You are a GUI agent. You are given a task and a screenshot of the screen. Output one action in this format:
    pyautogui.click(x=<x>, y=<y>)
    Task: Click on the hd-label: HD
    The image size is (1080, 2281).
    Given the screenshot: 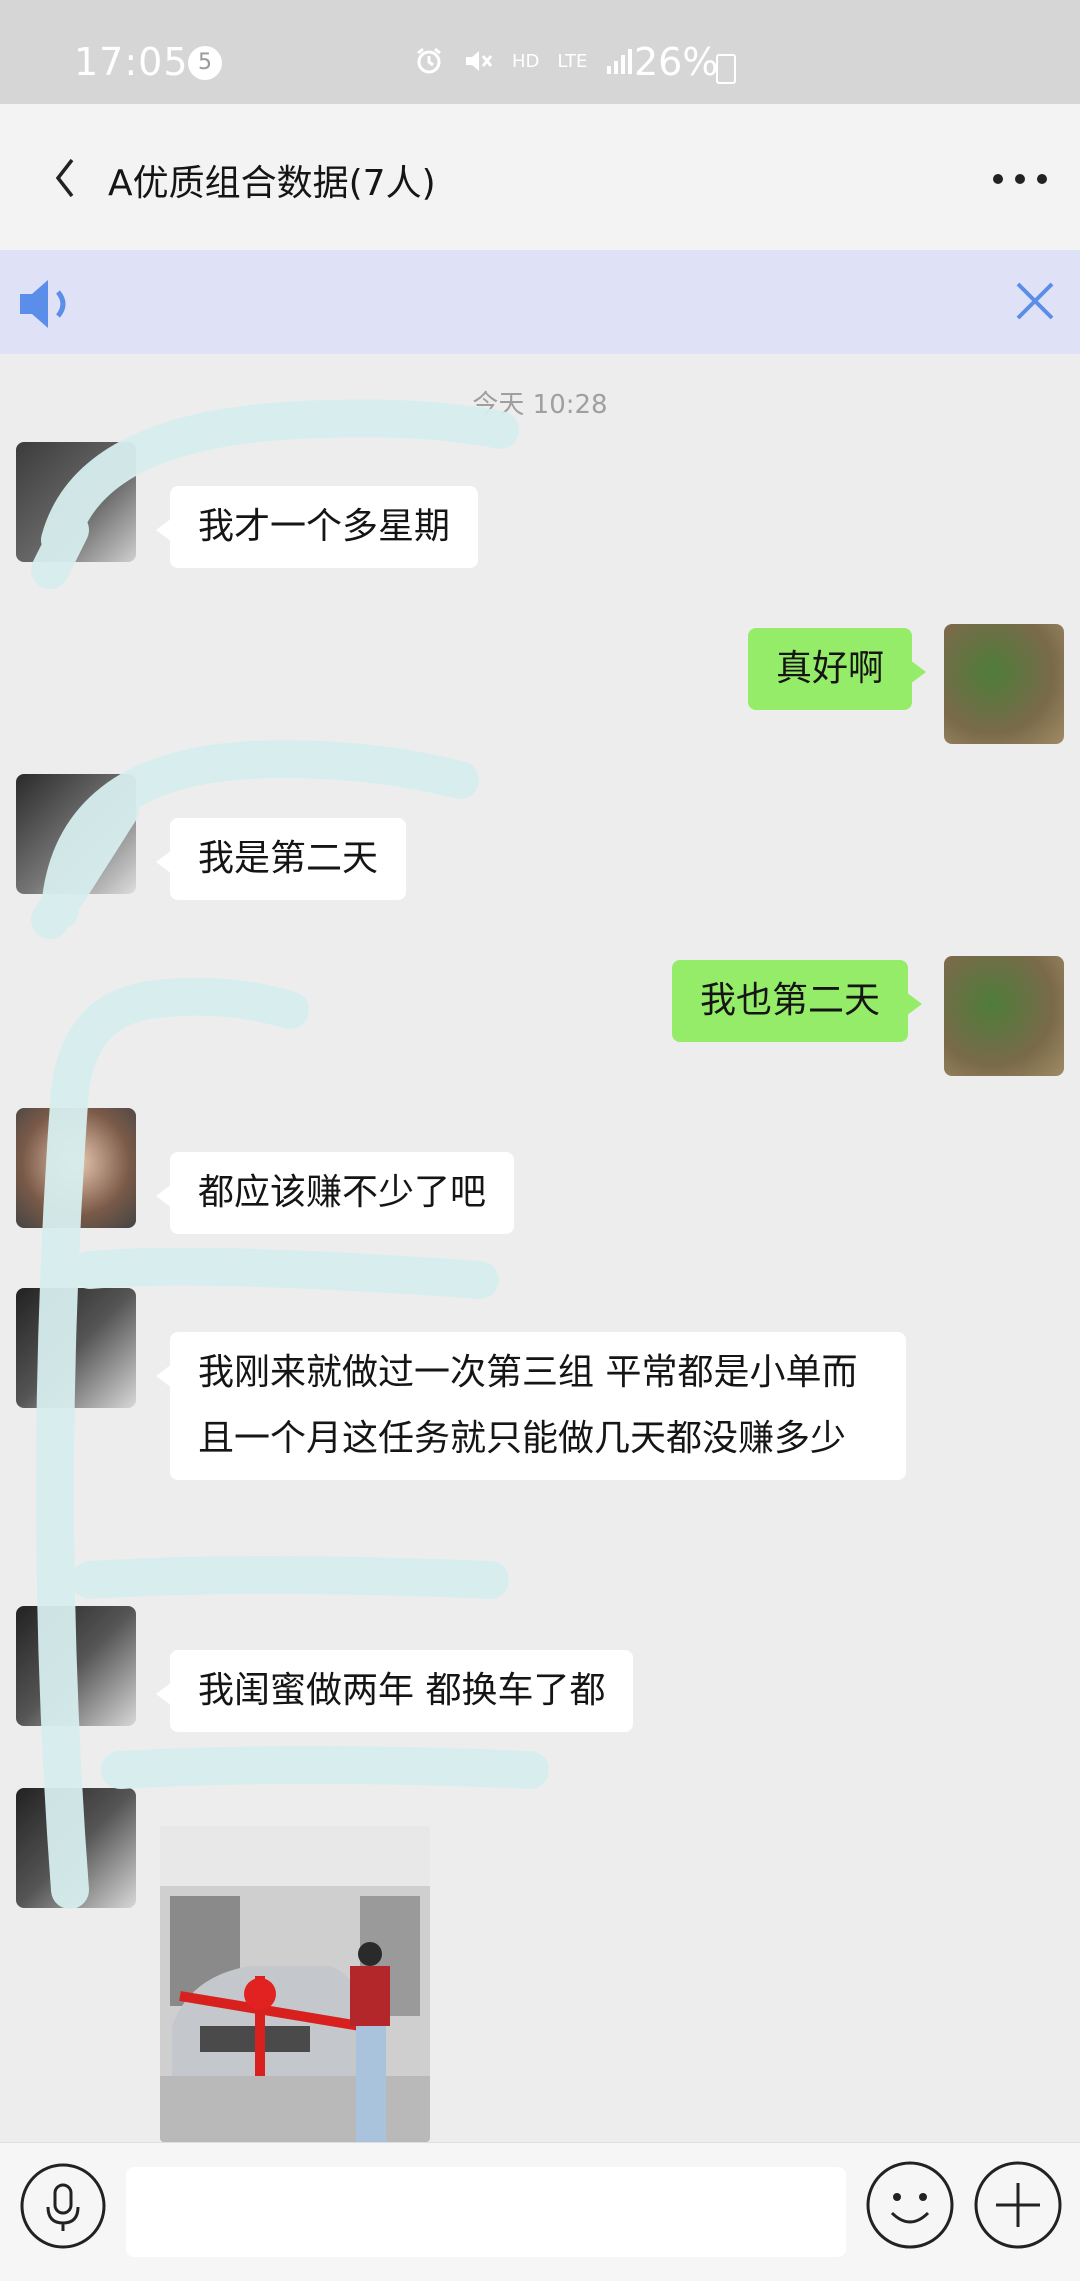 What is the action you would take?
    pyautogui.click(x=526, y=61)
    